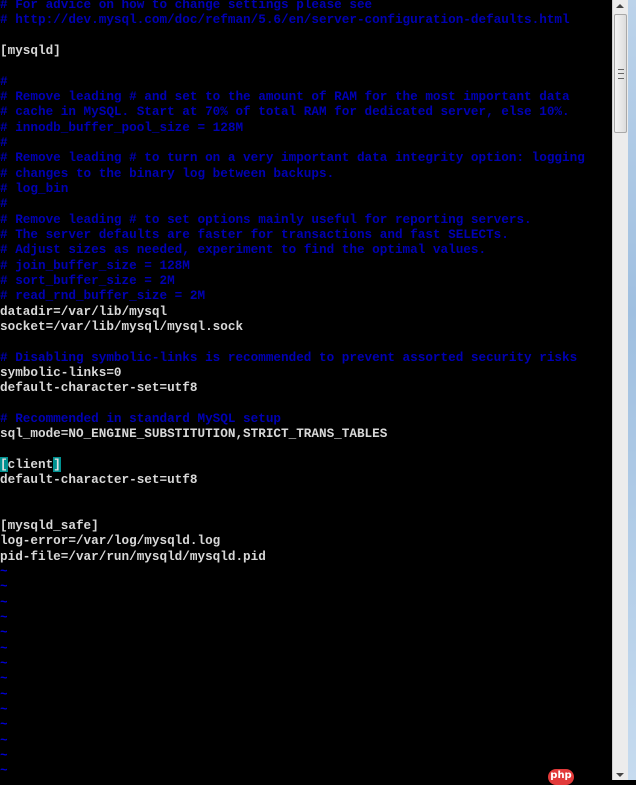 Image resolution: width=636 pixels, height=785 pixels. Describe the element at coordinates (84, 311) in the screenshot. I see `config-line: datadir=/var/lib/mysql` at that location.